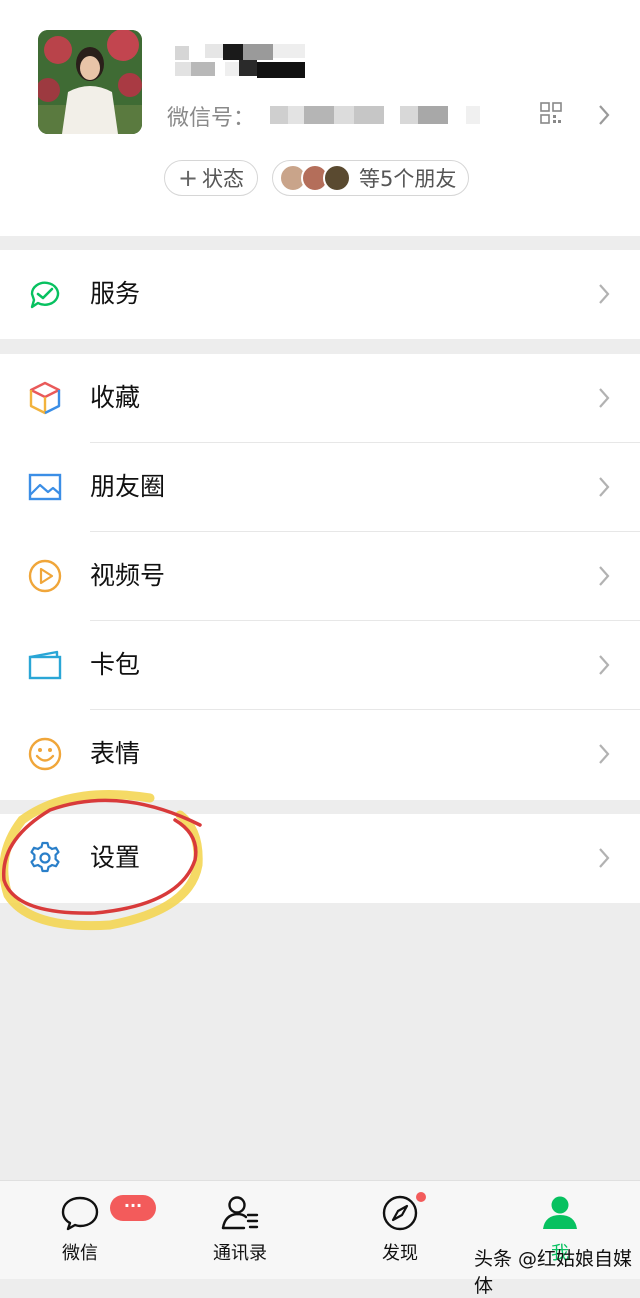 This screenshot has height=1298, width=640. Describe the element at coordinates (188, 178) in the screenshot. I see `plus-icon: +` at that location.